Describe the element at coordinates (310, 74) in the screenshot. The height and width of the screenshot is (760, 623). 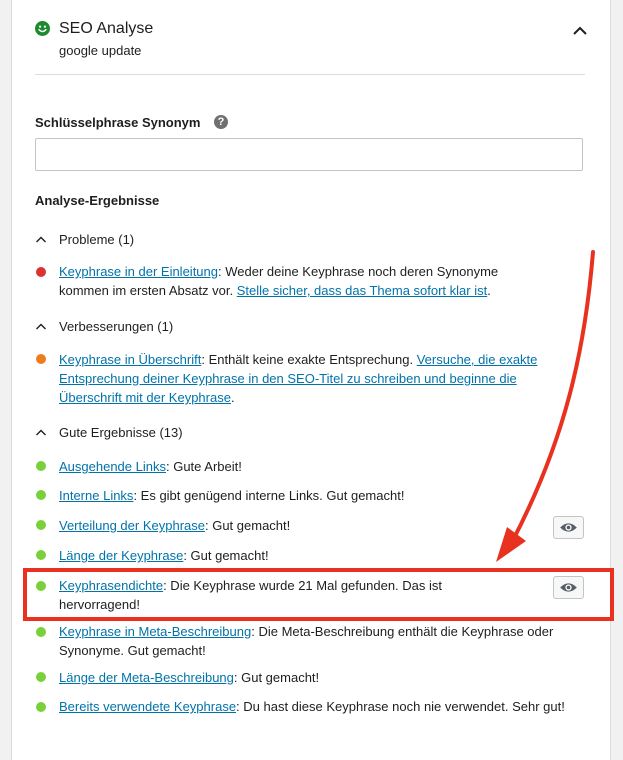
I see `header-divider` at that location.